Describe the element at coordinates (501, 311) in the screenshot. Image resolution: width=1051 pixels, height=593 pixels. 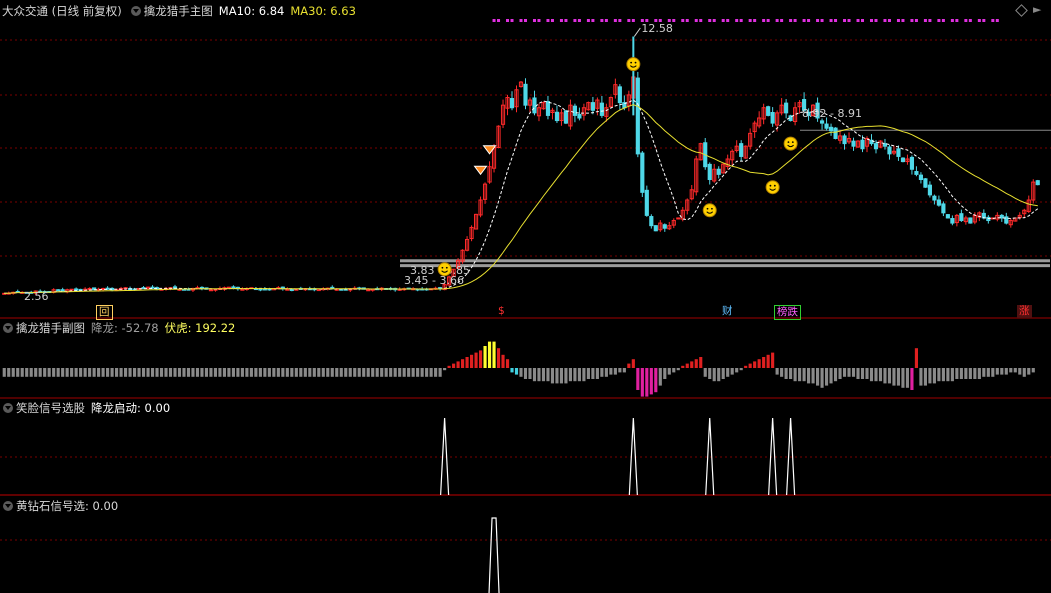
I see `event-mark-dollar: $` at that location.